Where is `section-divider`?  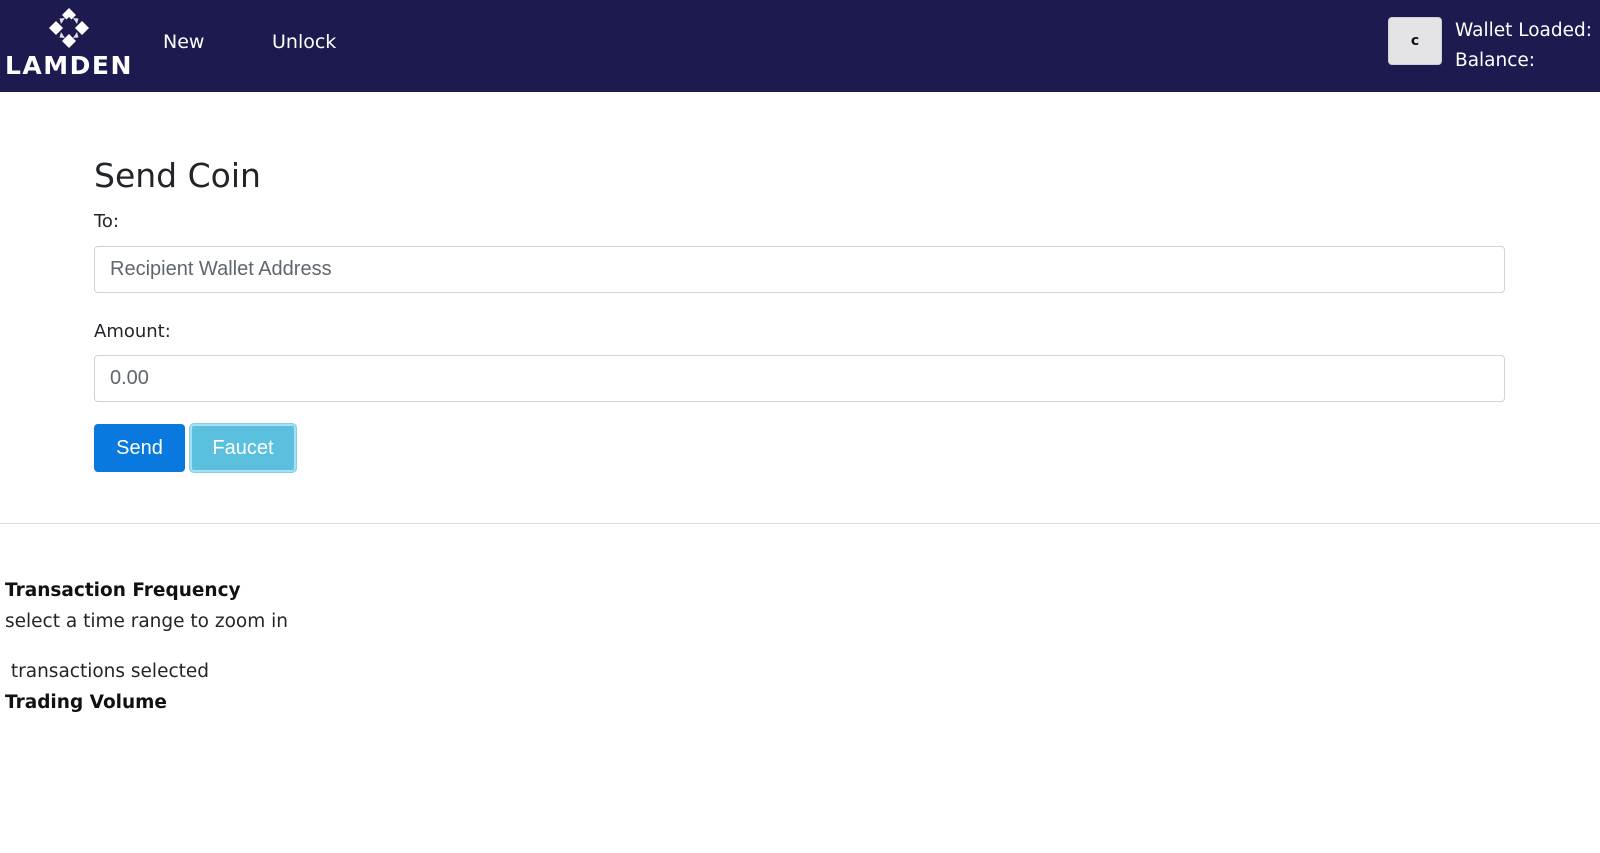 section-divider is located at coordinates (800, 523).